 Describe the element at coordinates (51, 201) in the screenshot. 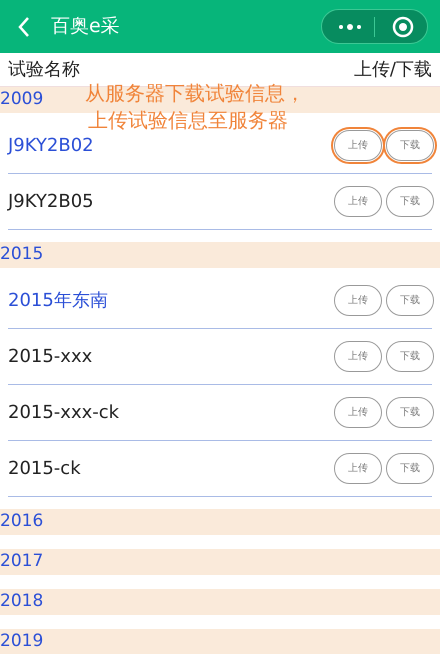

I see `trial-name: J9KY2B05` at that location.